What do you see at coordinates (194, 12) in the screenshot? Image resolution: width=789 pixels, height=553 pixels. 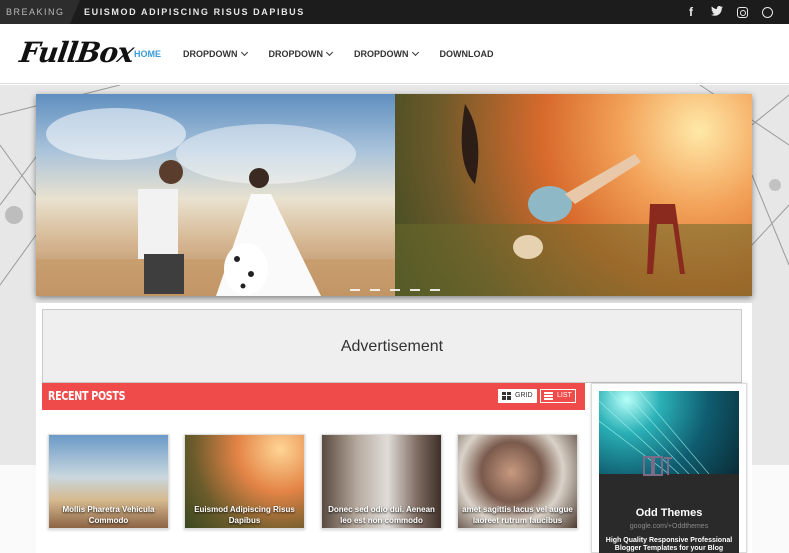 I see `ticker-headline: EUISMOD ADIPISCING RISUS DAPIBUS` at bounding box center [194, 12].